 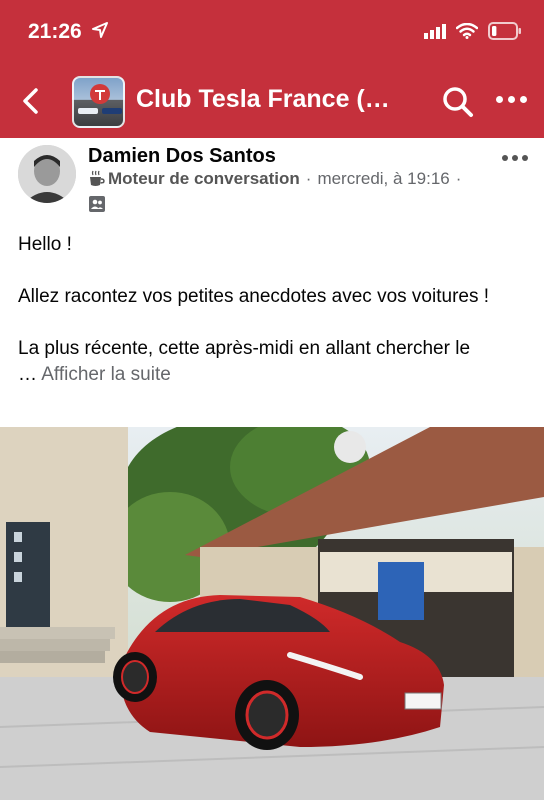 I want to click on group-cover-thumbnail, so click(x=98, y=102).